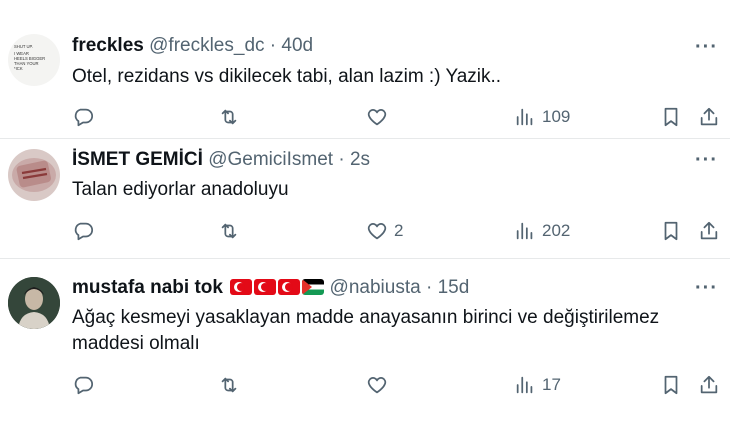  Describe the element at coordinates (556, 230) in the screenshot. I see `views-count: 202` at that location.